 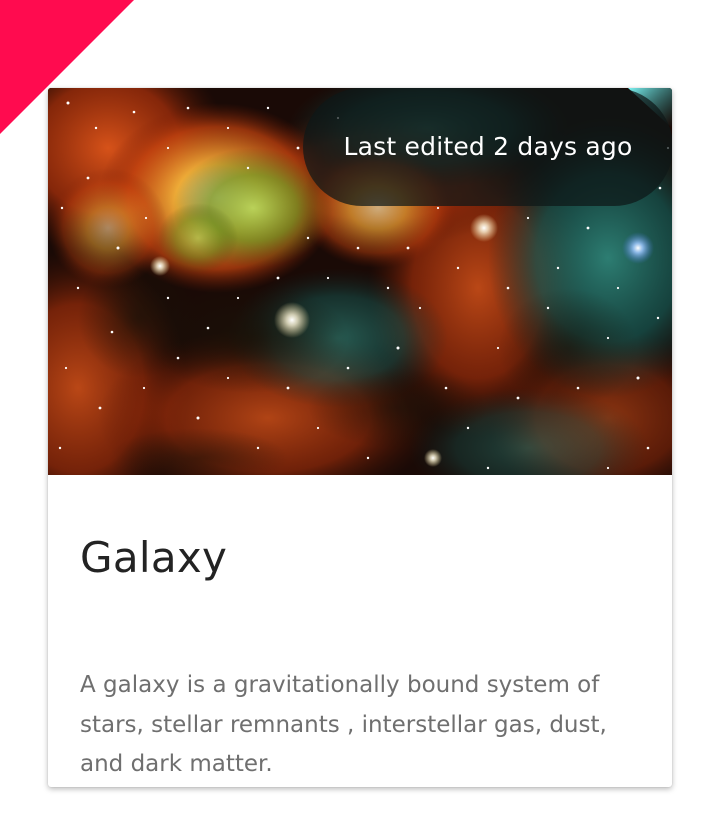 What do you see at coordinates (488, 146) in the screenshot?
I see `last-edited-label: Last edited 2 days ago` at bounding box center [488, 146].